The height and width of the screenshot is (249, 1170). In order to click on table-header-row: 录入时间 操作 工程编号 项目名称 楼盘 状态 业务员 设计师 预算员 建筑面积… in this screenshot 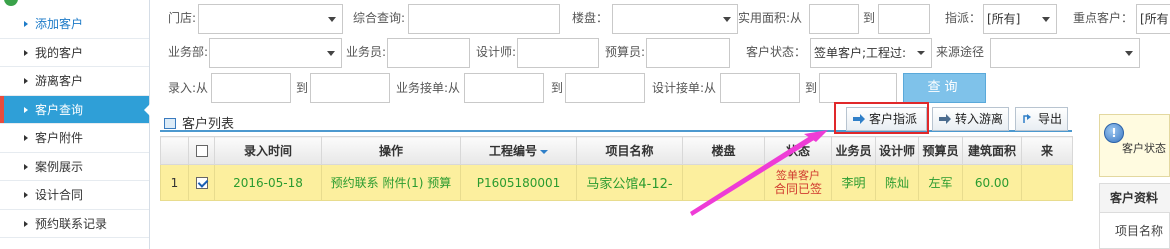, I will do `click(616, 150)`.